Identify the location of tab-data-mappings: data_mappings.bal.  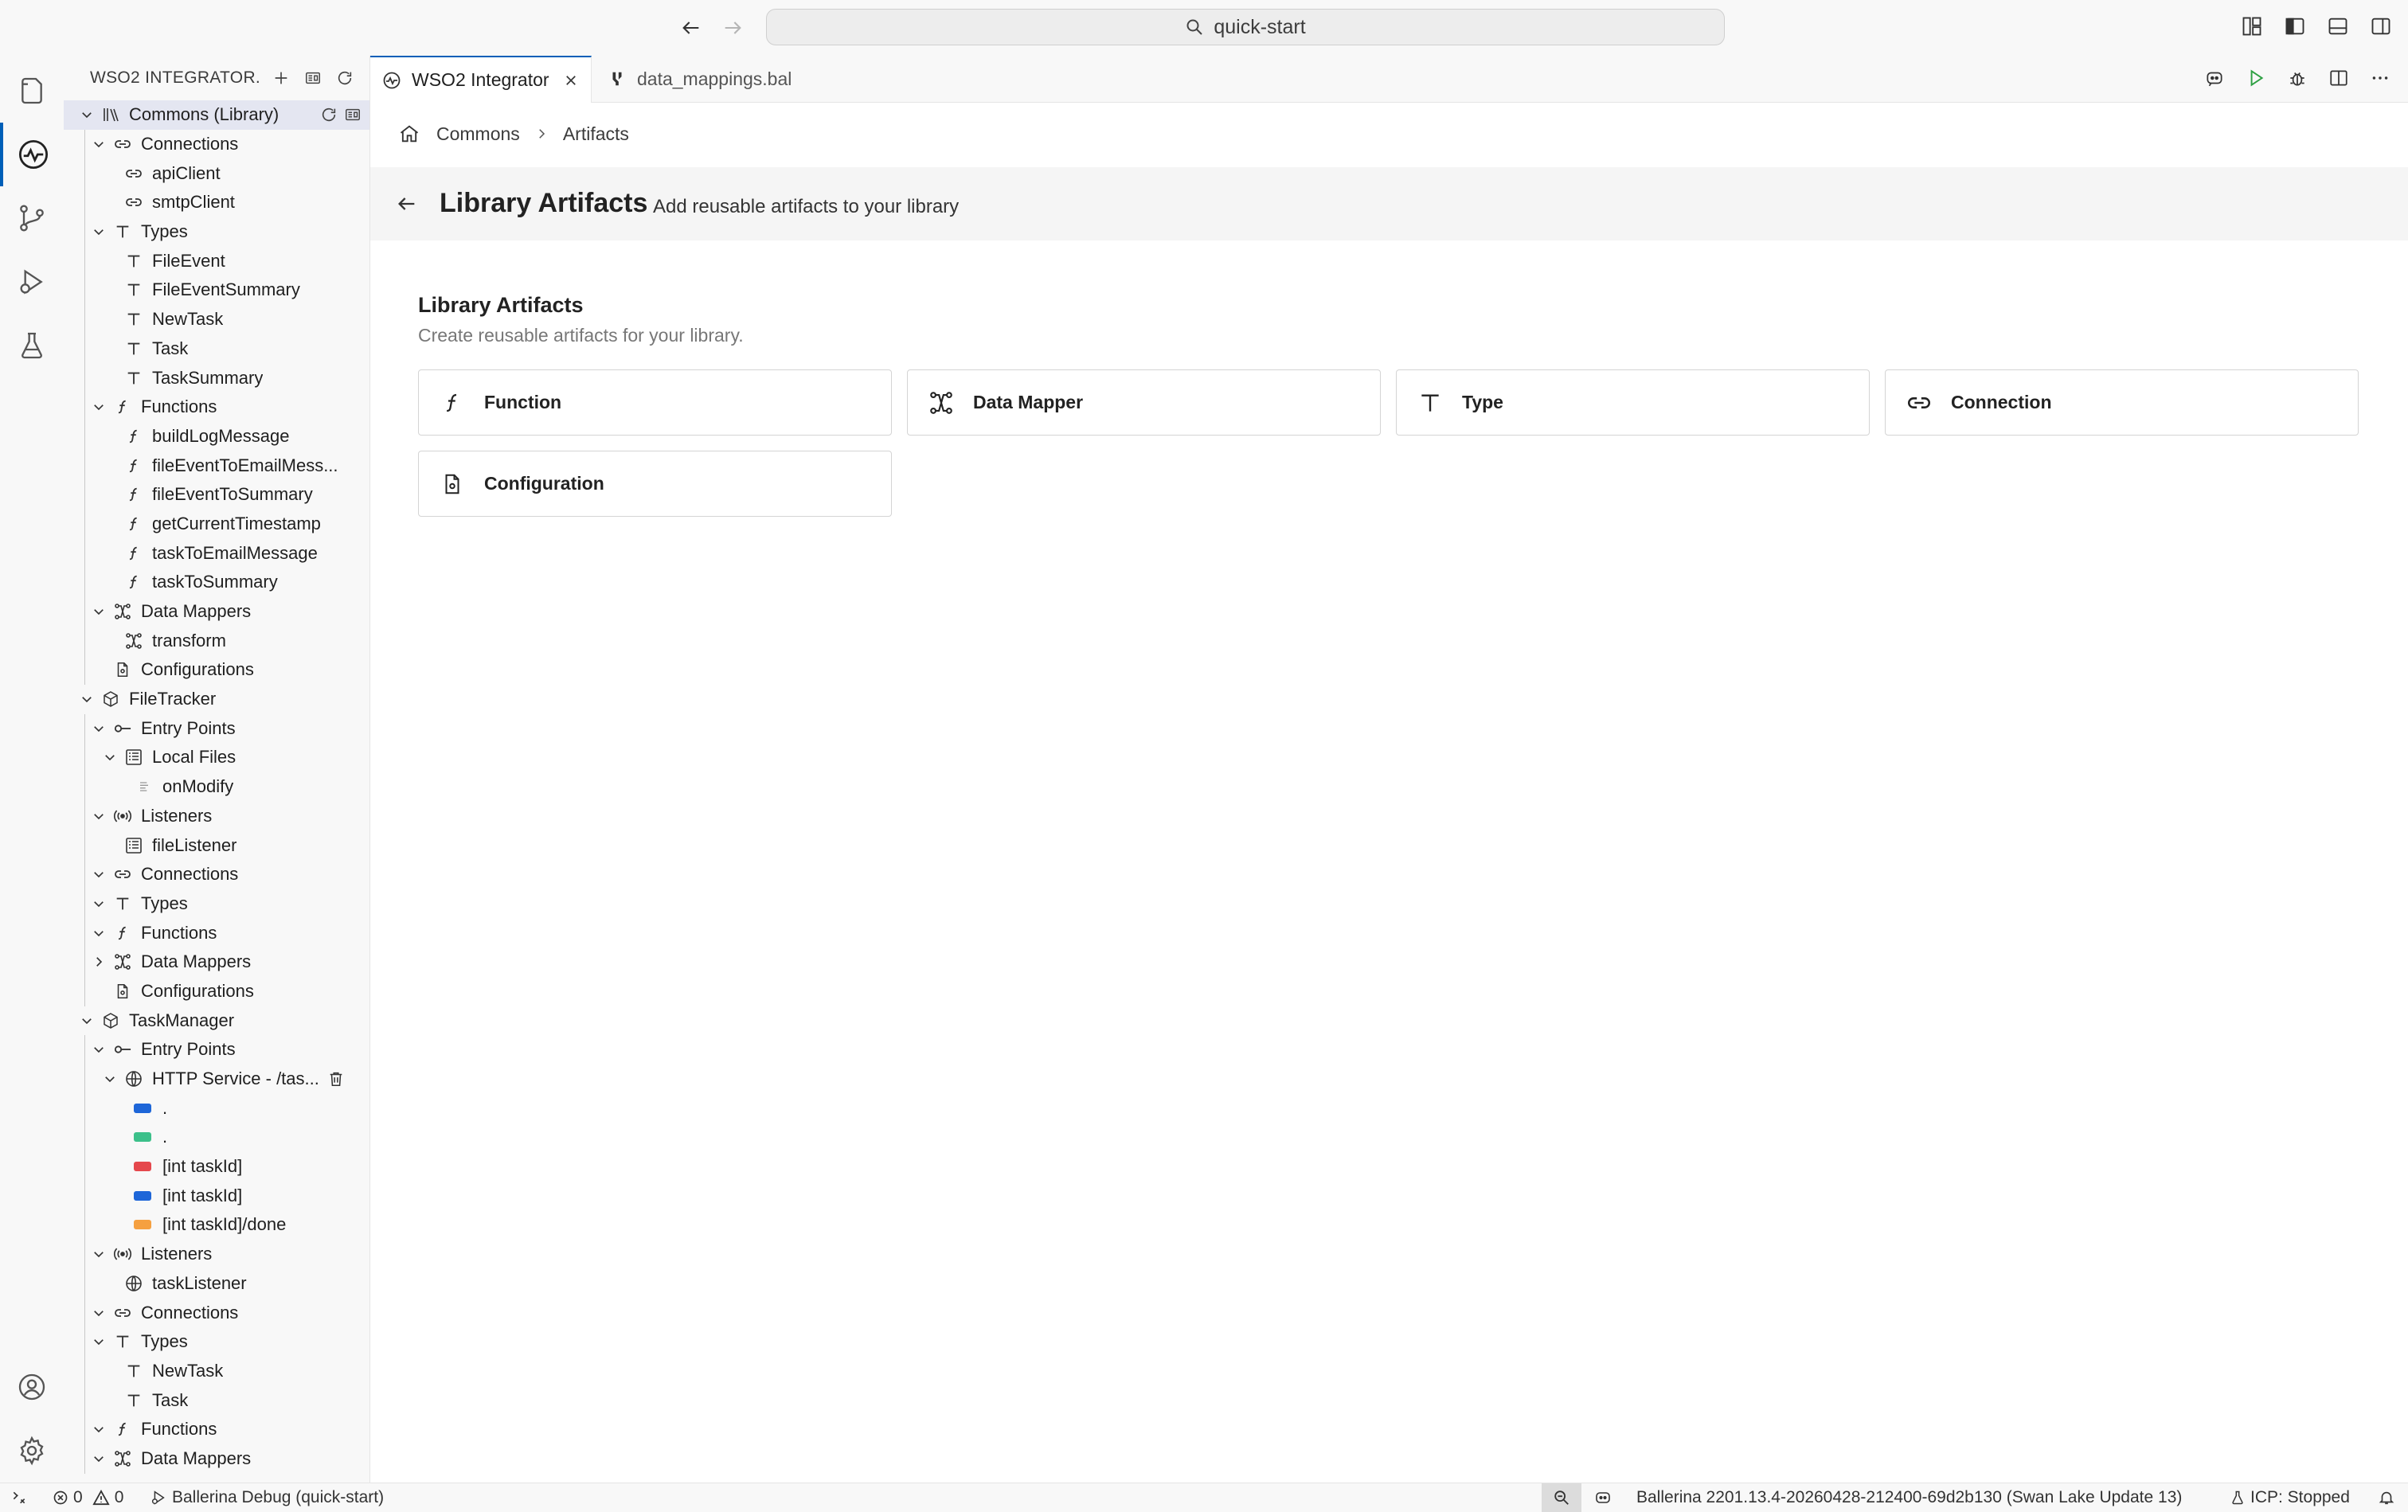
(699, 79).